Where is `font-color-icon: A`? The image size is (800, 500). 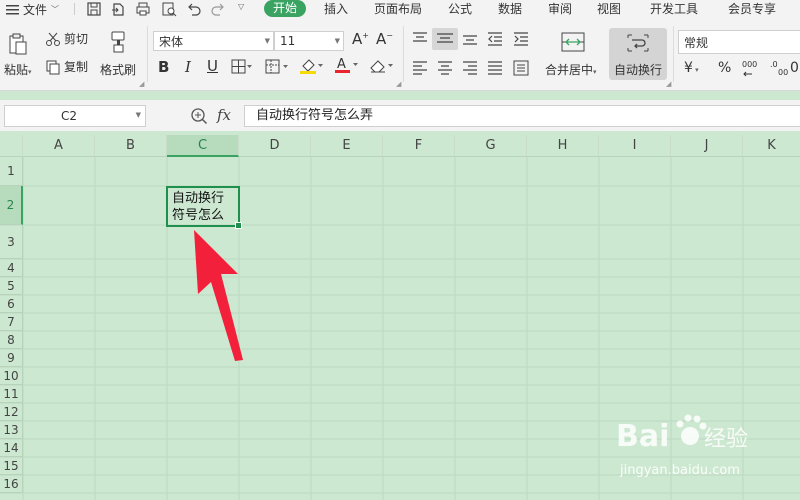 font-color-icon: A is located at coordinates (347, 65).